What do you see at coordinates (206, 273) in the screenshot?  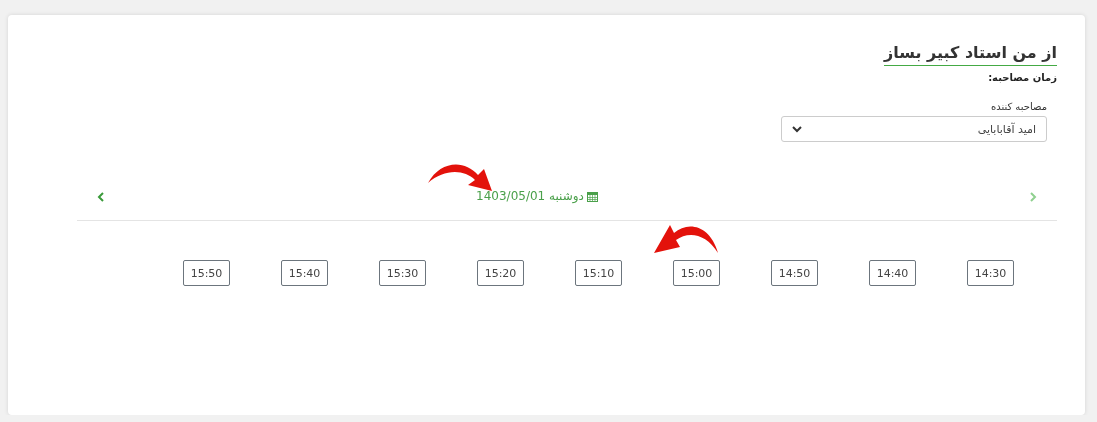 I see `time-slot-button: 15:50` at bounding box center [206, 273].